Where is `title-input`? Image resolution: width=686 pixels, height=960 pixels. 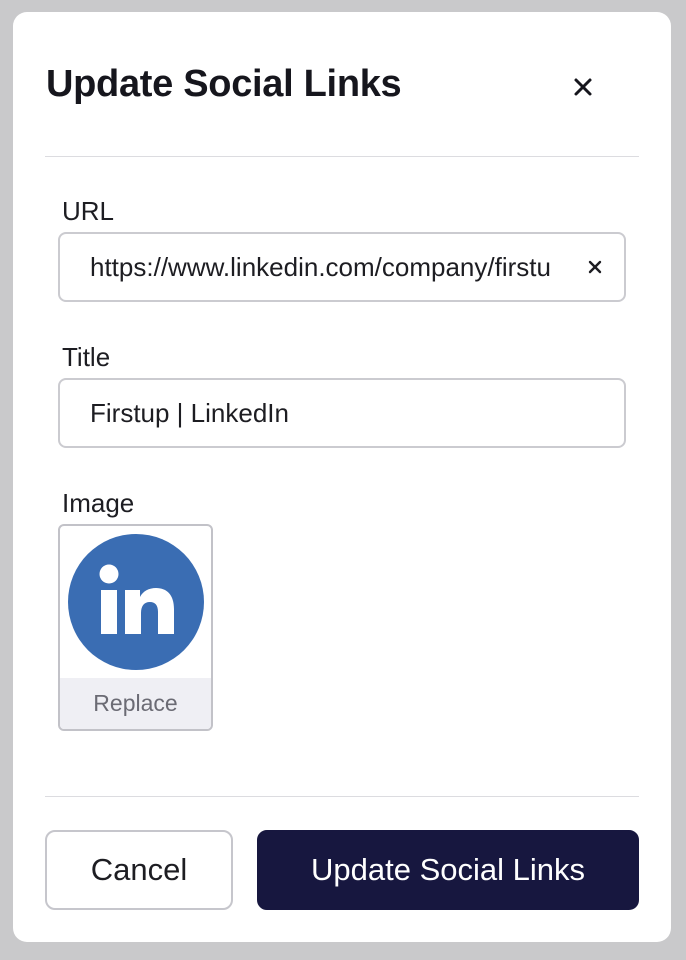
title-input is located at coordinates (345, 413).